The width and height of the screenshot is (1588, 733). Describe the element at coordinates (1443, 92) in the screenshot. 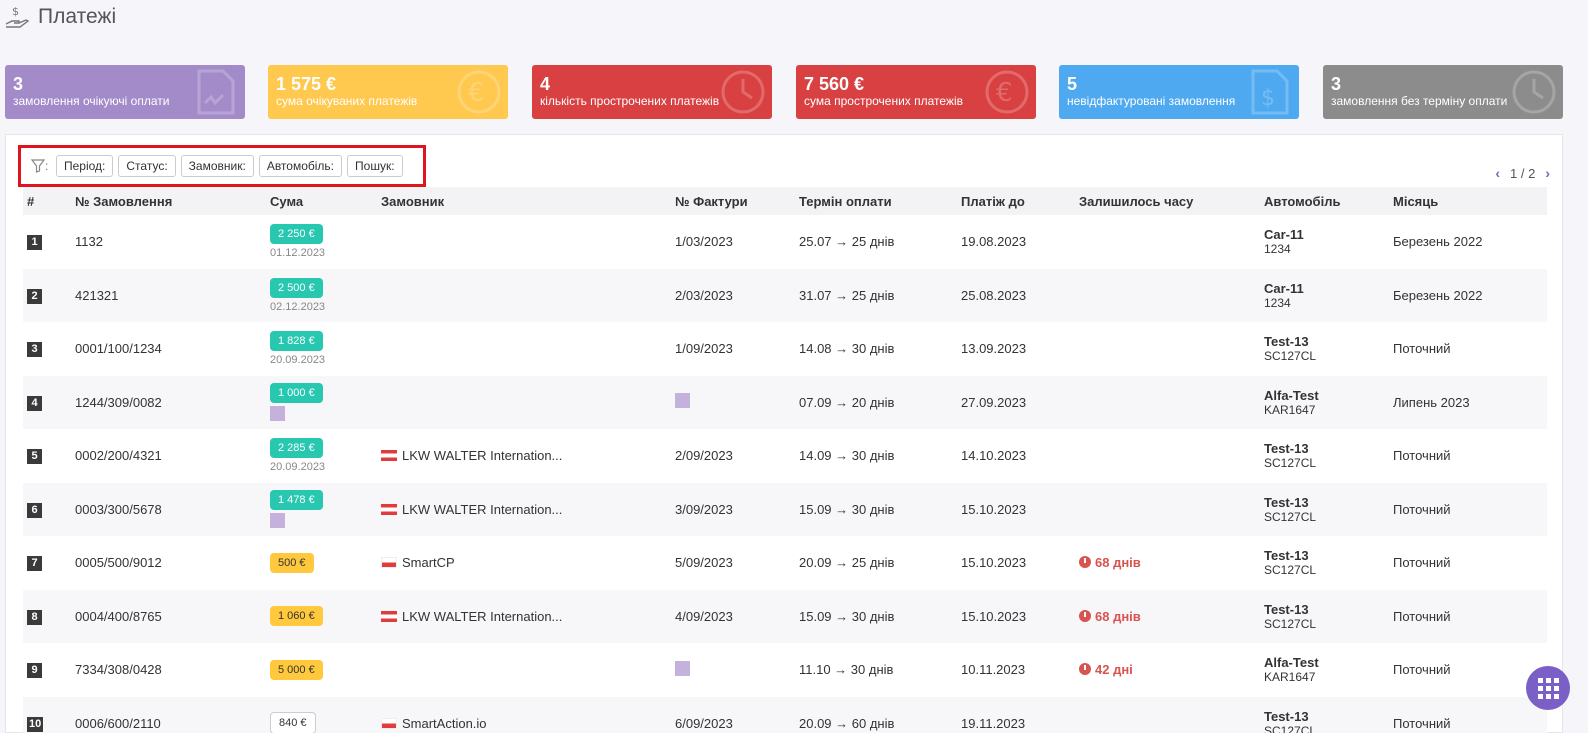

I see `summary-card: 3 замовлення без терміну оплати` at that location.